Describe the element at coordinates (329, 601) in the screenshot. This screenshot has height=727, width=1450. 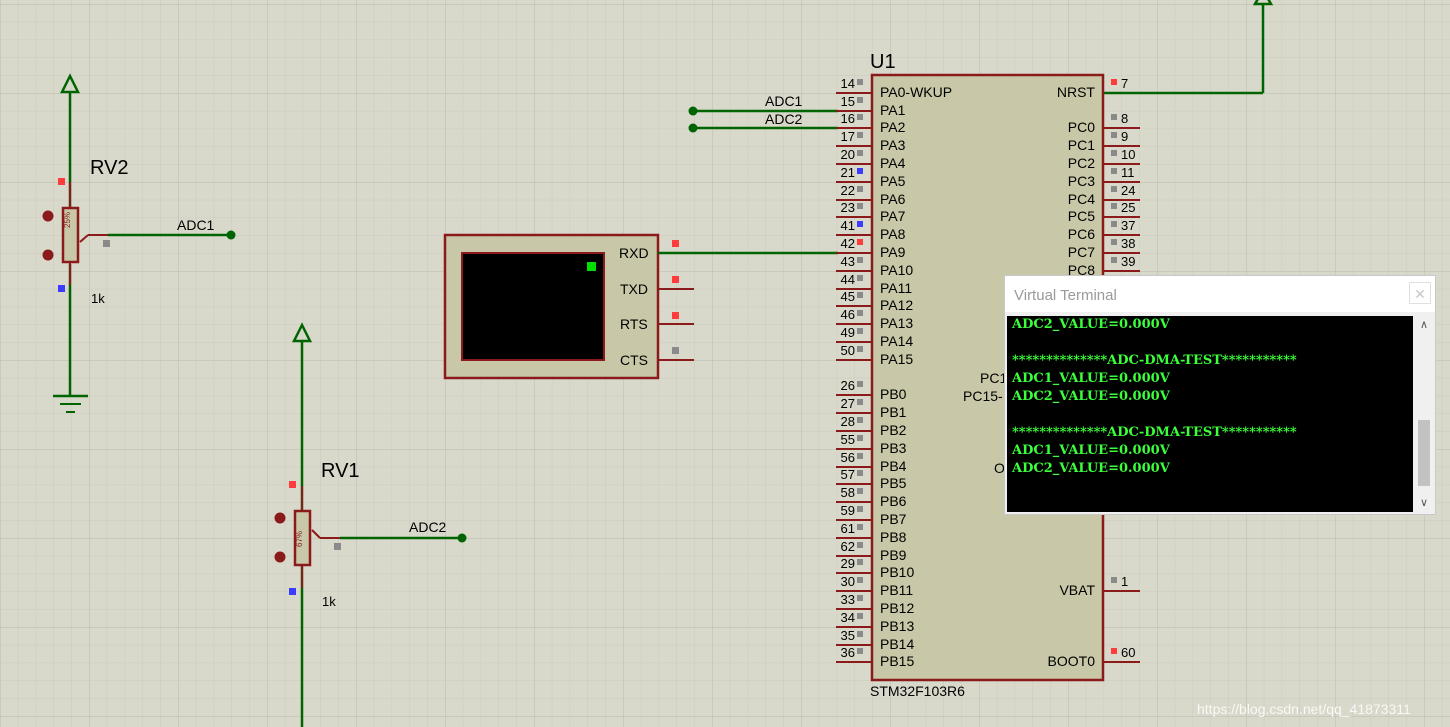
I see `rv1-value-label: 1k` at that location.